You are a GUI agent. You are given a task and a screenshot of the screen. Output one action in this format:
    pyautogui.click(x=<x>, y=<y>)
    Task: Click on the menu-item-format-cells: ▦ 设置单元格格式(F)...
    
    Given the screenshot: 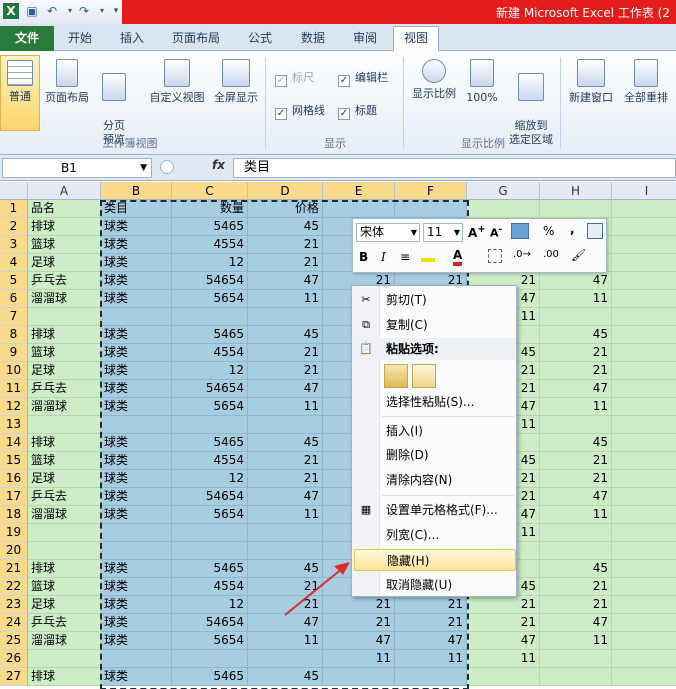 What is the action you would take?
    pyautogui.click(x=434, y=510)
    